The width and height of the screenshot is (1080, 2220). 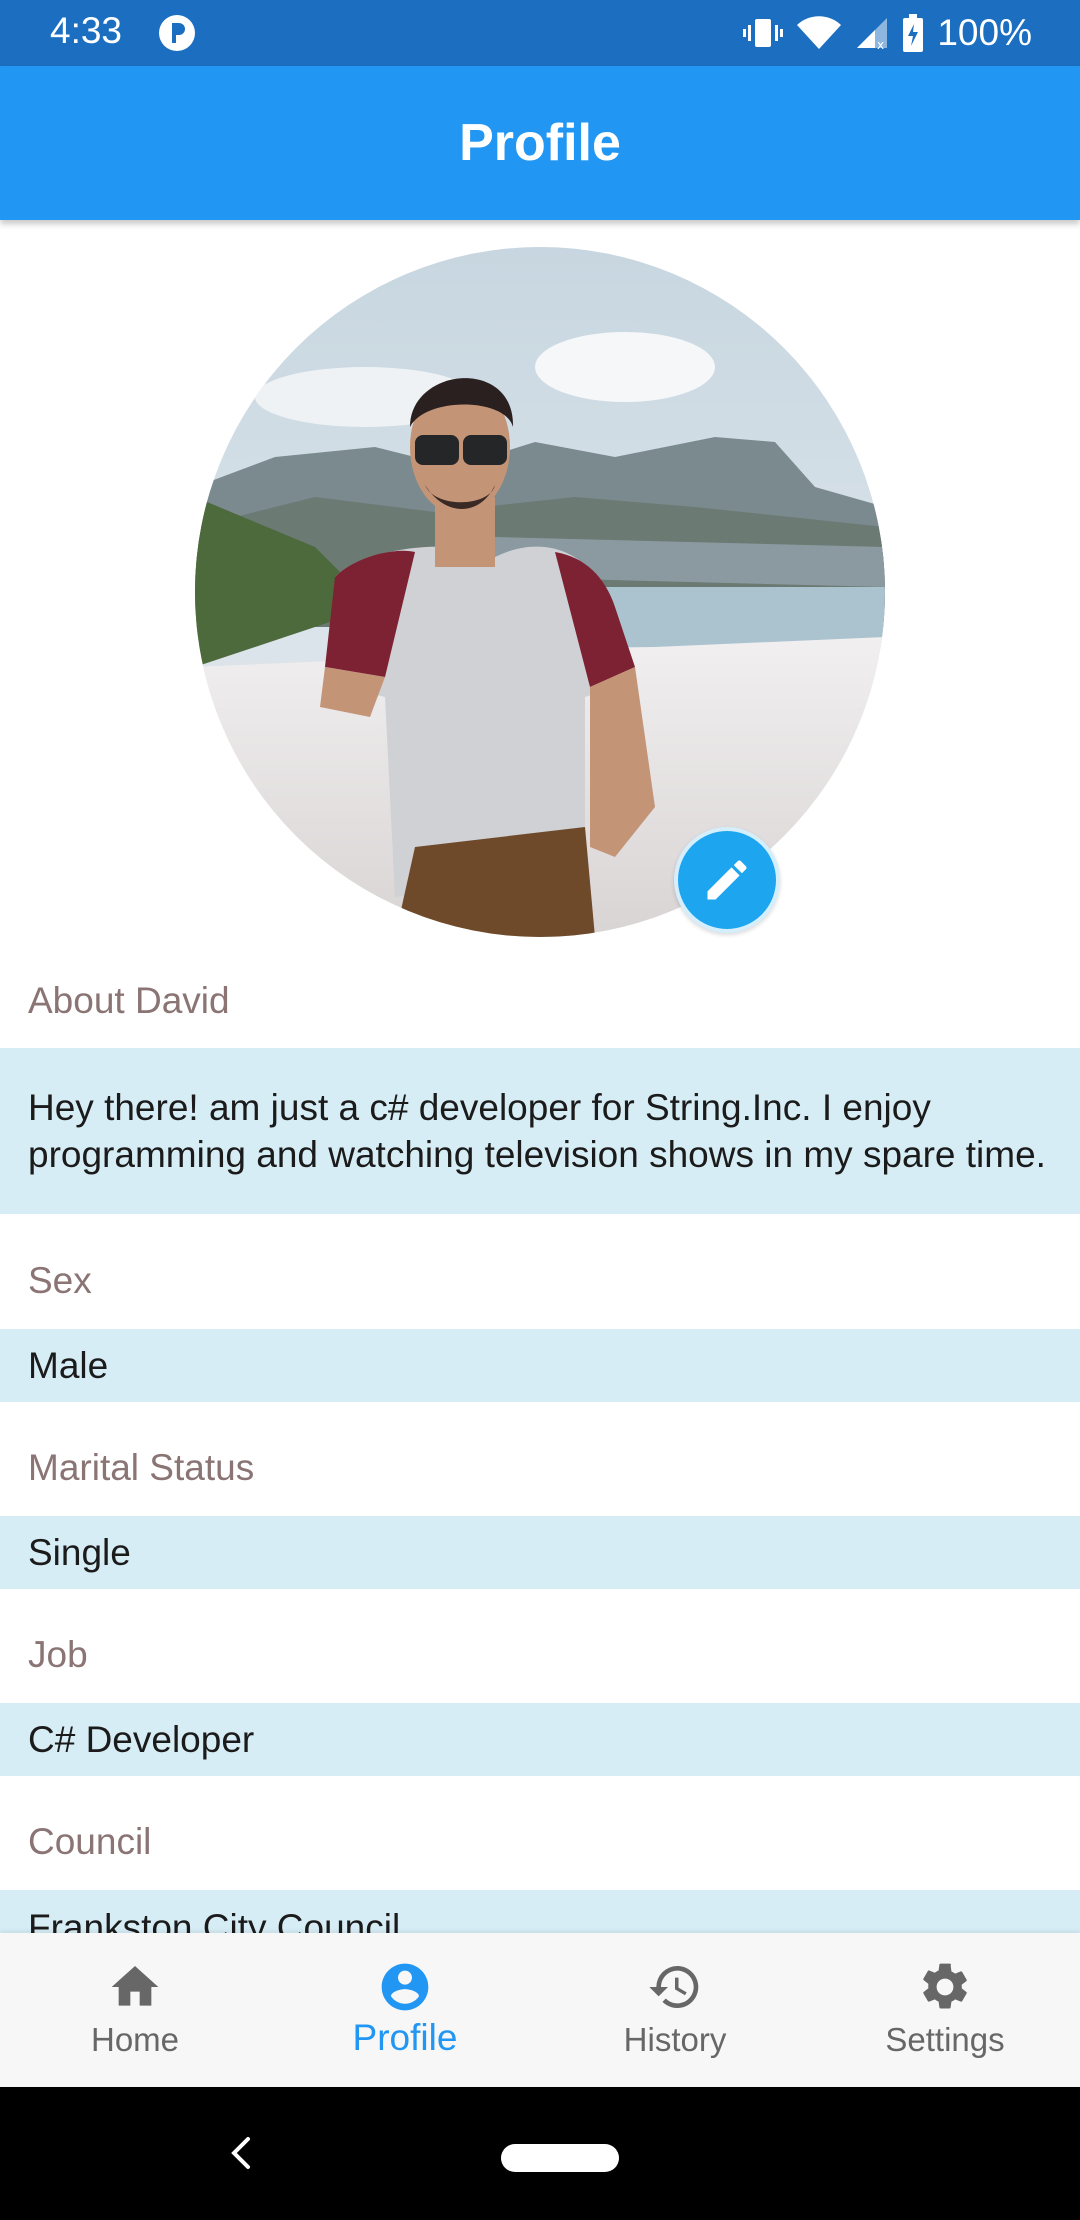 What do you see at coordinates (540, 1552) in the screenshot?
I see `marital-status-value: Single` at bounding box center [540, 1552].